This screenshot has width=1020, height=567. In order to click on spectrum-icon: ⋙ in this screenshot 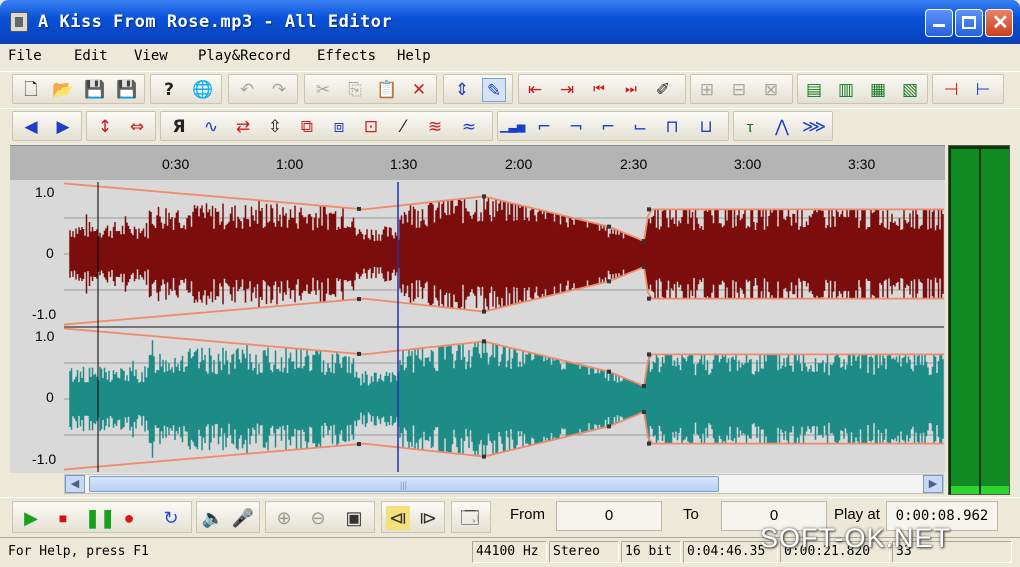, I will do `click(814, 127)`.